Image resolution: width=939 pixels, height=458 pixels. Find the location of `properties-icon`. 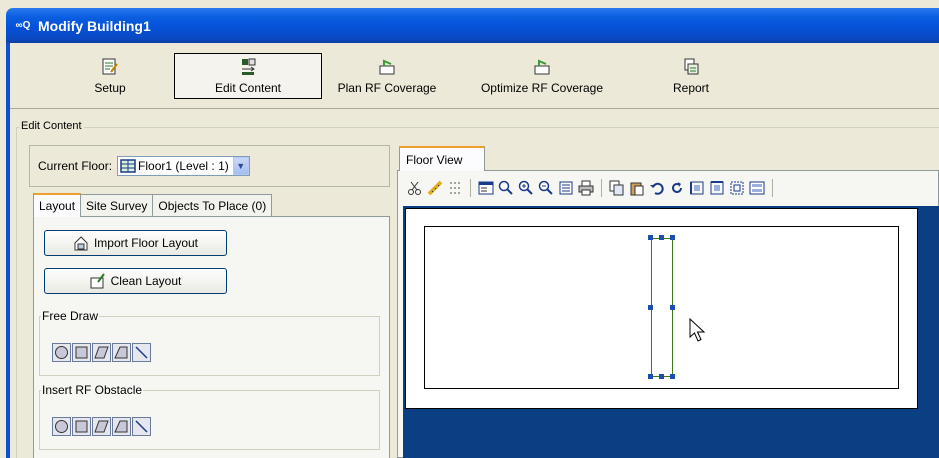

properties-icon is located at coordinates (486, 188).